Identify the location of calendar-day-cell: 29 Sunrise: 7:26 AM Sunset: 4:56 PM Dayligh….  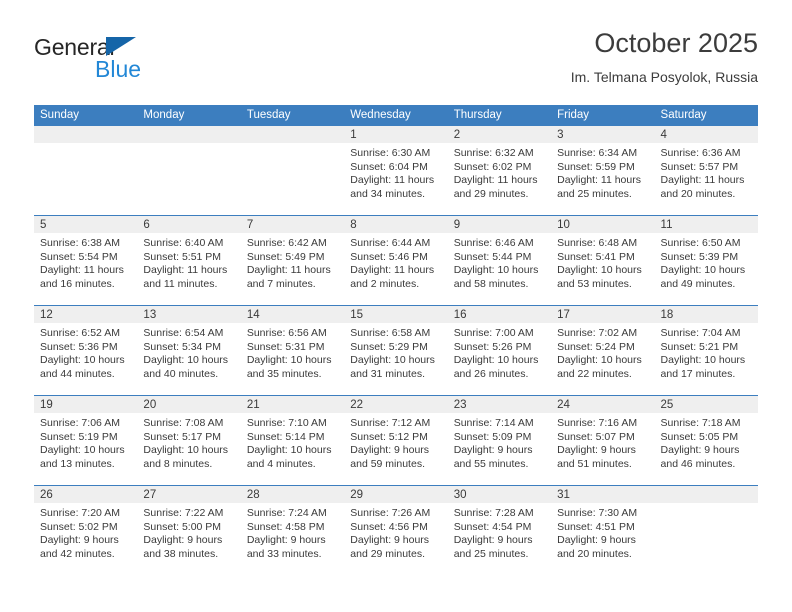
(396, 530).